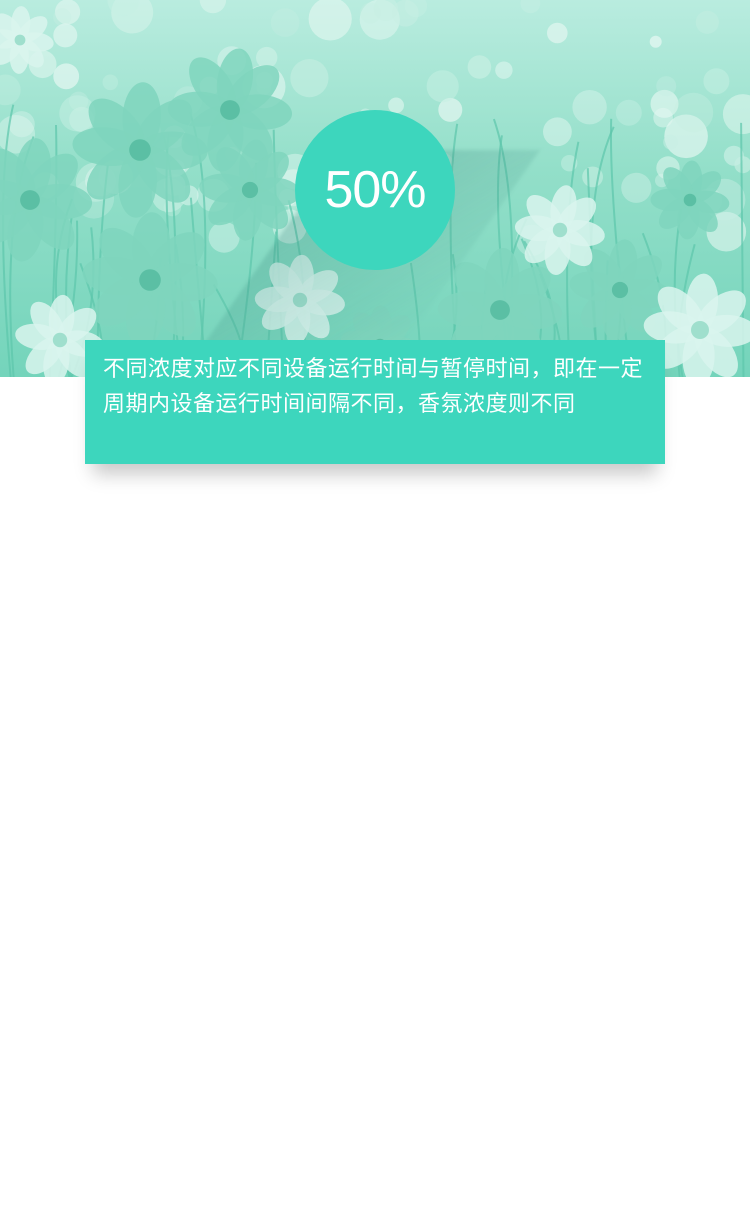  I want to click on concentration-value: 50%, so click(375, 190).